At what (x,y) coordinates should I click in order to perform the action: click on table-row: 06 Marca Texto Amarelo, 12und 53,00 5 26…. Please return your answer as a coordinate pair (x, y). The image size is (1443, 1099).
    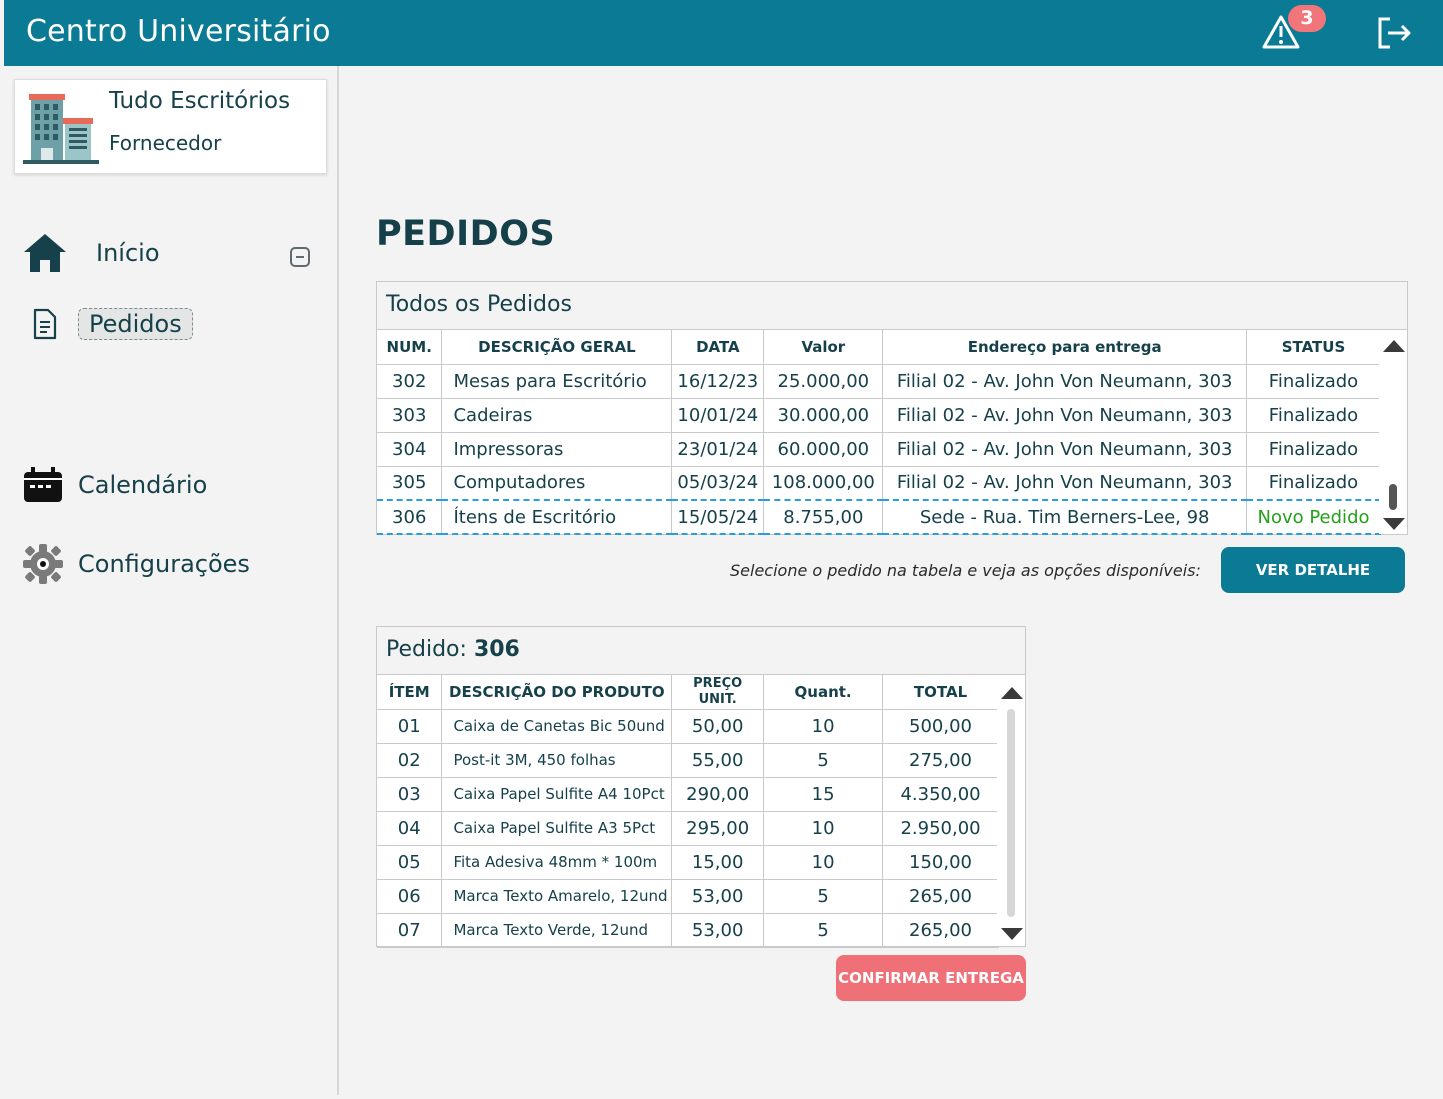
    Looking at the image, I should click on (688, 896).